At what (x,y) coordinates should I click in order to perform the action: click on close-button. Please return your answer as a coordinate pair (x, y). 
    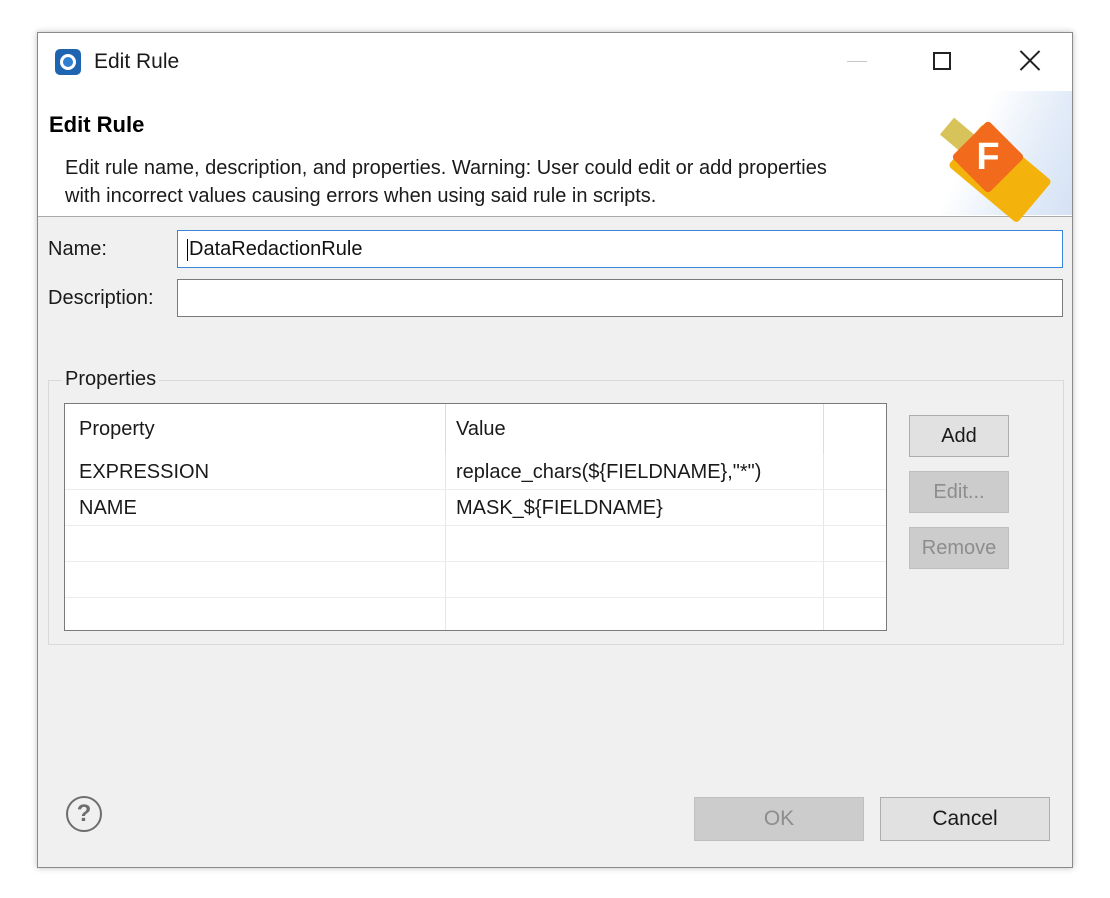
    Looking at the image, I should click on (1030, 61).